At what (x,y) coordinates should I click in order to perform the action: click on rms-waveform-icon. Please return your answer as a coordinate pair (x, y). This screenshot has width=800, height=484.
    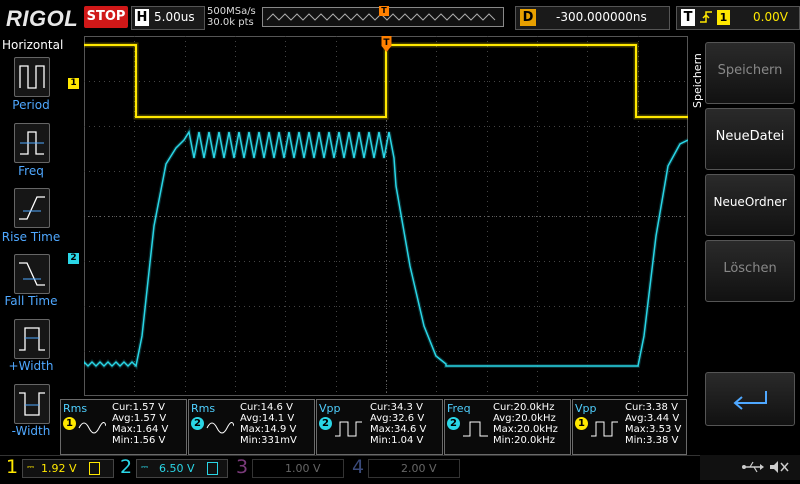
    Looking at the image, I should click on (220, 428).